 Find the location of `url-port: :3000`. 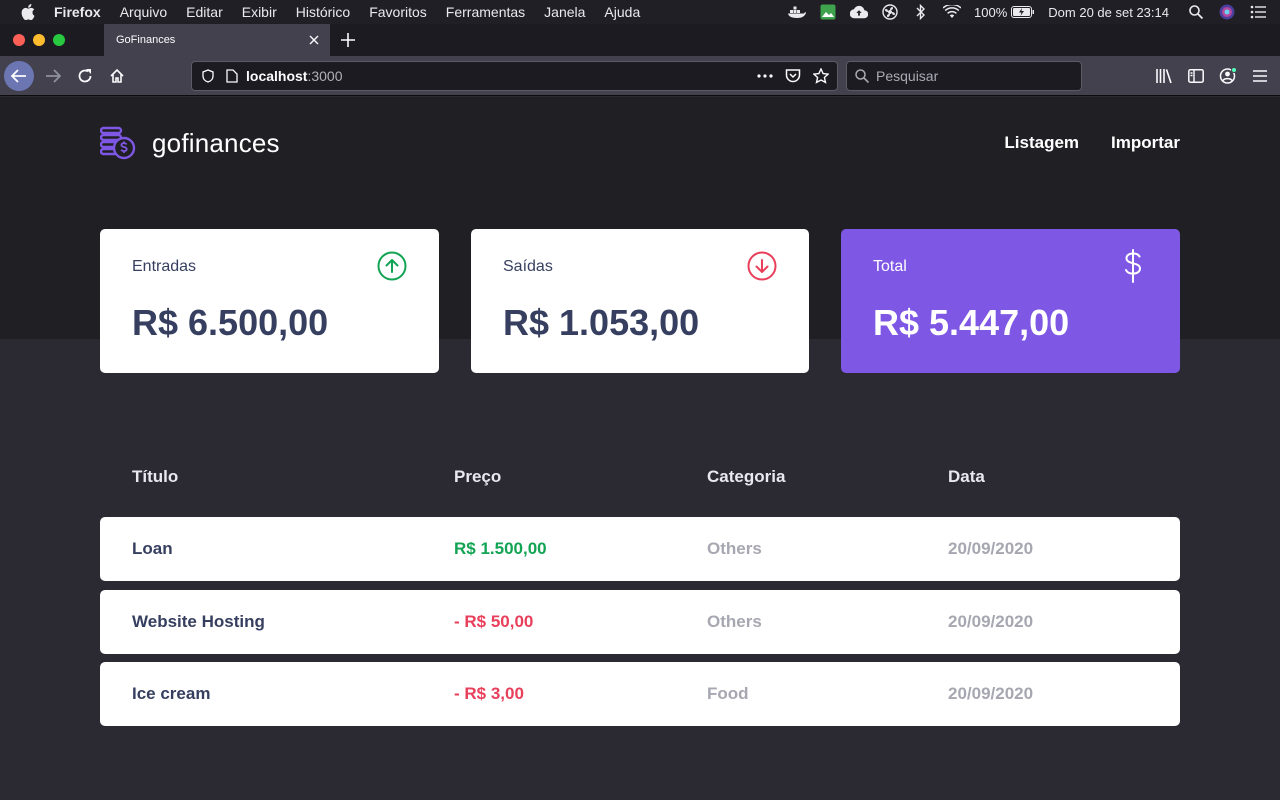

url-port: :3000 is located at coordinates (325, 76).